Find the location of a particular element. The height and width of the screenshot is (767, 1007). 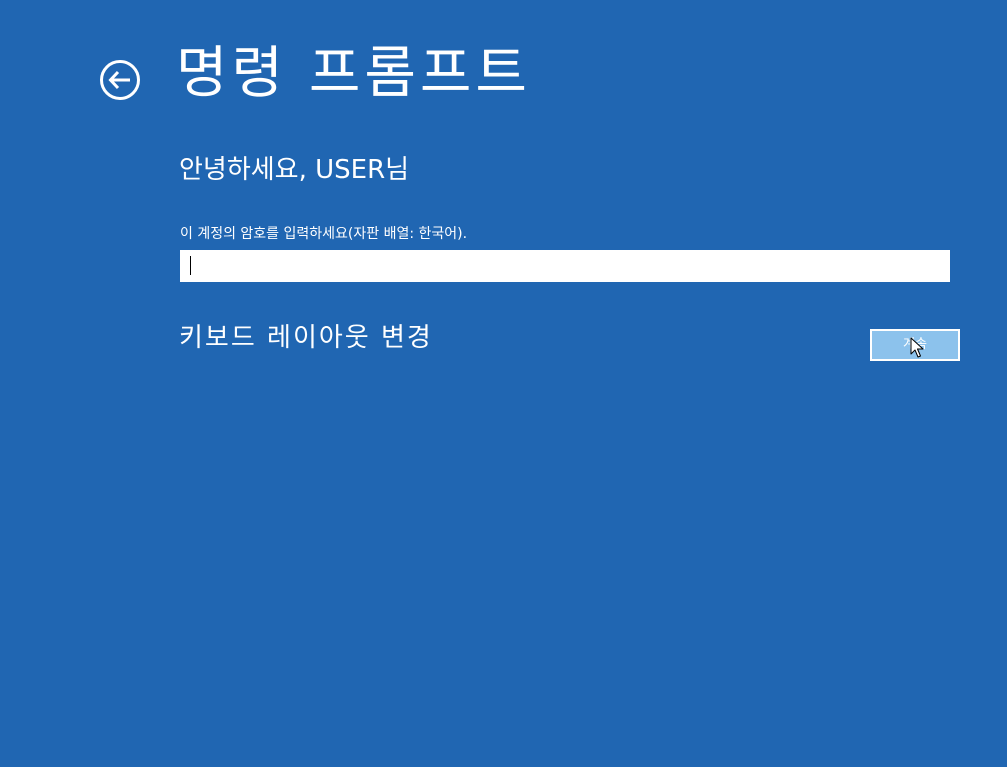

page-title: 명령 프롬프트 is located at coordinates (353, 73).